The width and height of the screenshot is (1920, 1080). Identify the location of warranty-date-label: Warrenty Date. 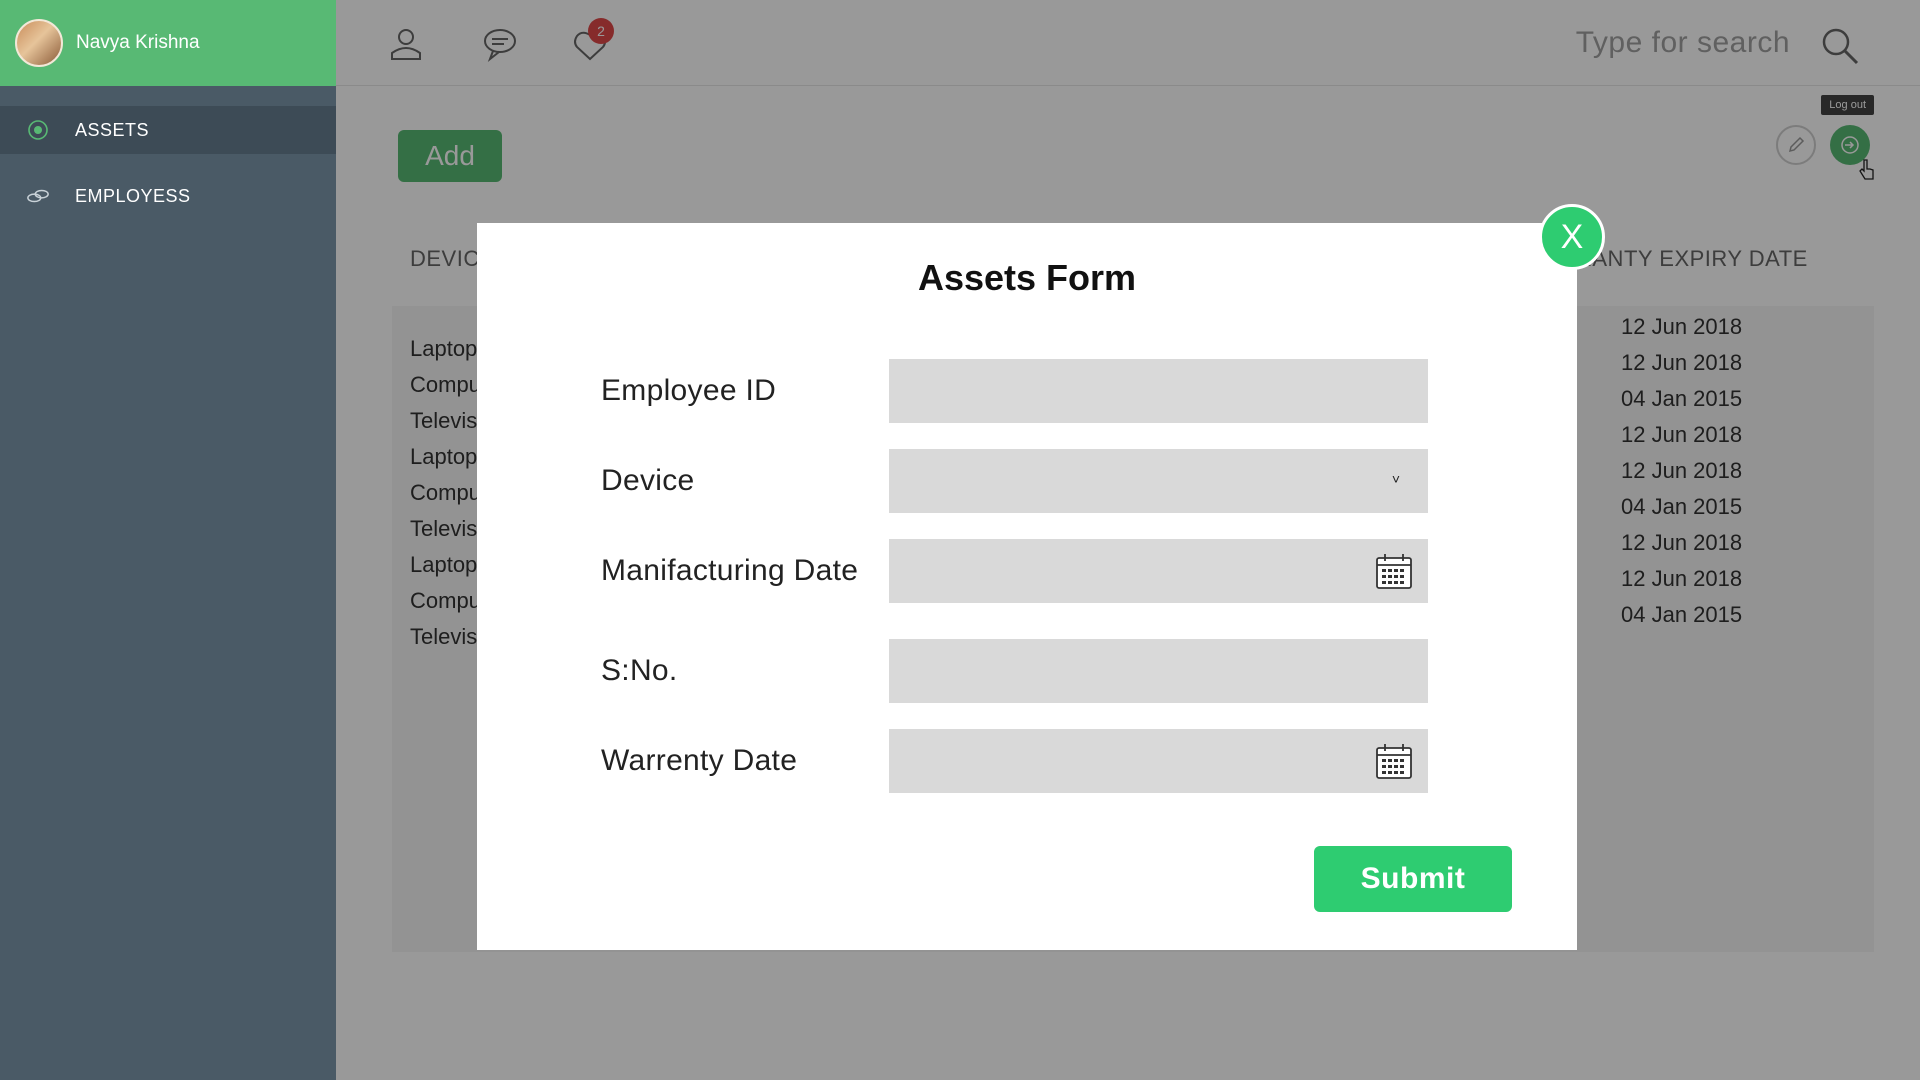
(699, 760).